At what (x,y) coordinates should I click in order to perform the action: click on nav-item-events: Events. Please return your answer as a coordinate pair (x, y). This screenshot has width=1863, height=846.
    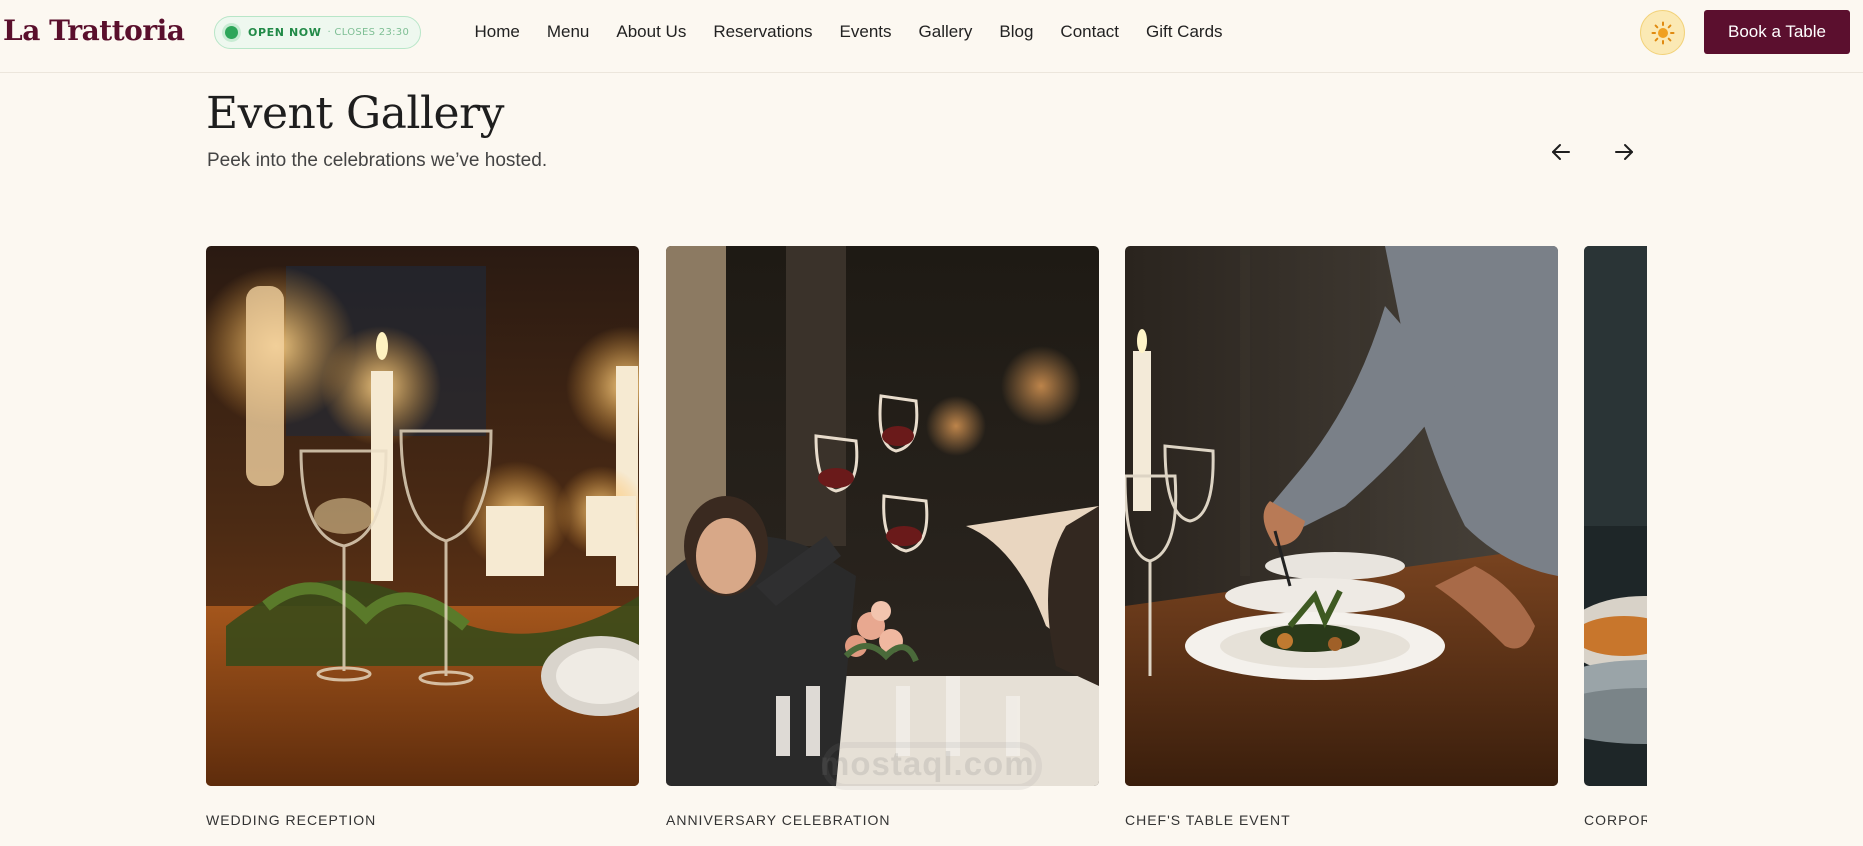
    Looking at the image, I should click on (866, 32).